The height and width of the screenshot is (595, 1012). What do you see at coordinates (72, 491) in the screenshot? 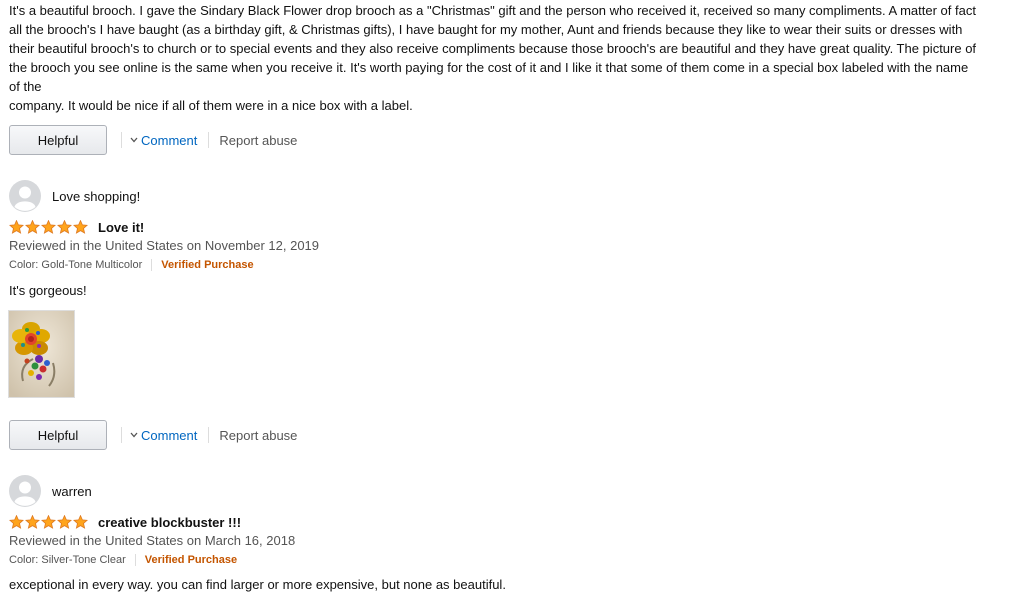
I see `reviewer-name: warren` at bounding box center [72, 491].